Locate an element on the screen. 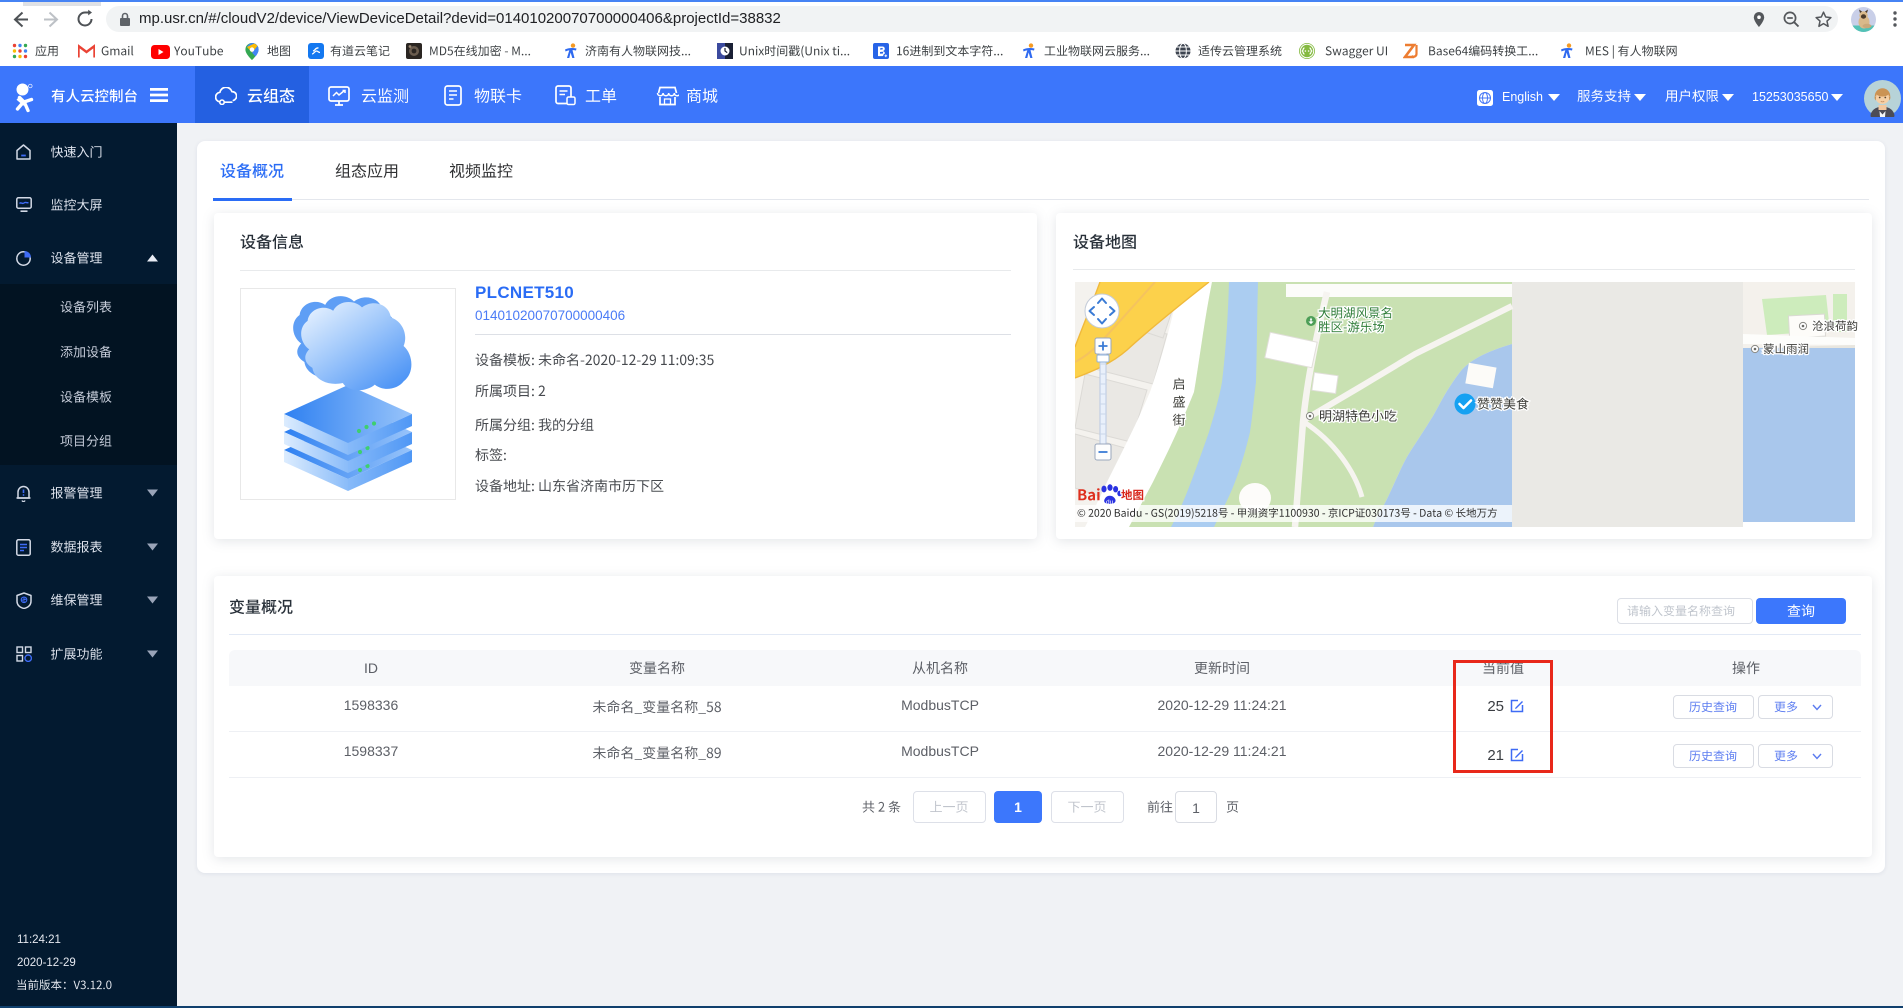 This screenshot has width=1903, height=1008. svg-text: du is located at coordinates (1110, 502).